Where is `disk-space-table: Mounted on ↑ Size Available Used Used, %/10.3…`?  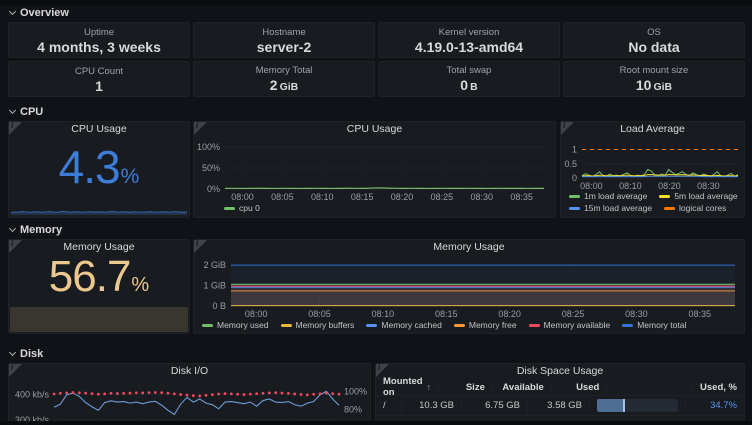
disk-space-table: Mounted on ↑ Size Available Used Used, %/10.3… is located at coordinates (560, 400).